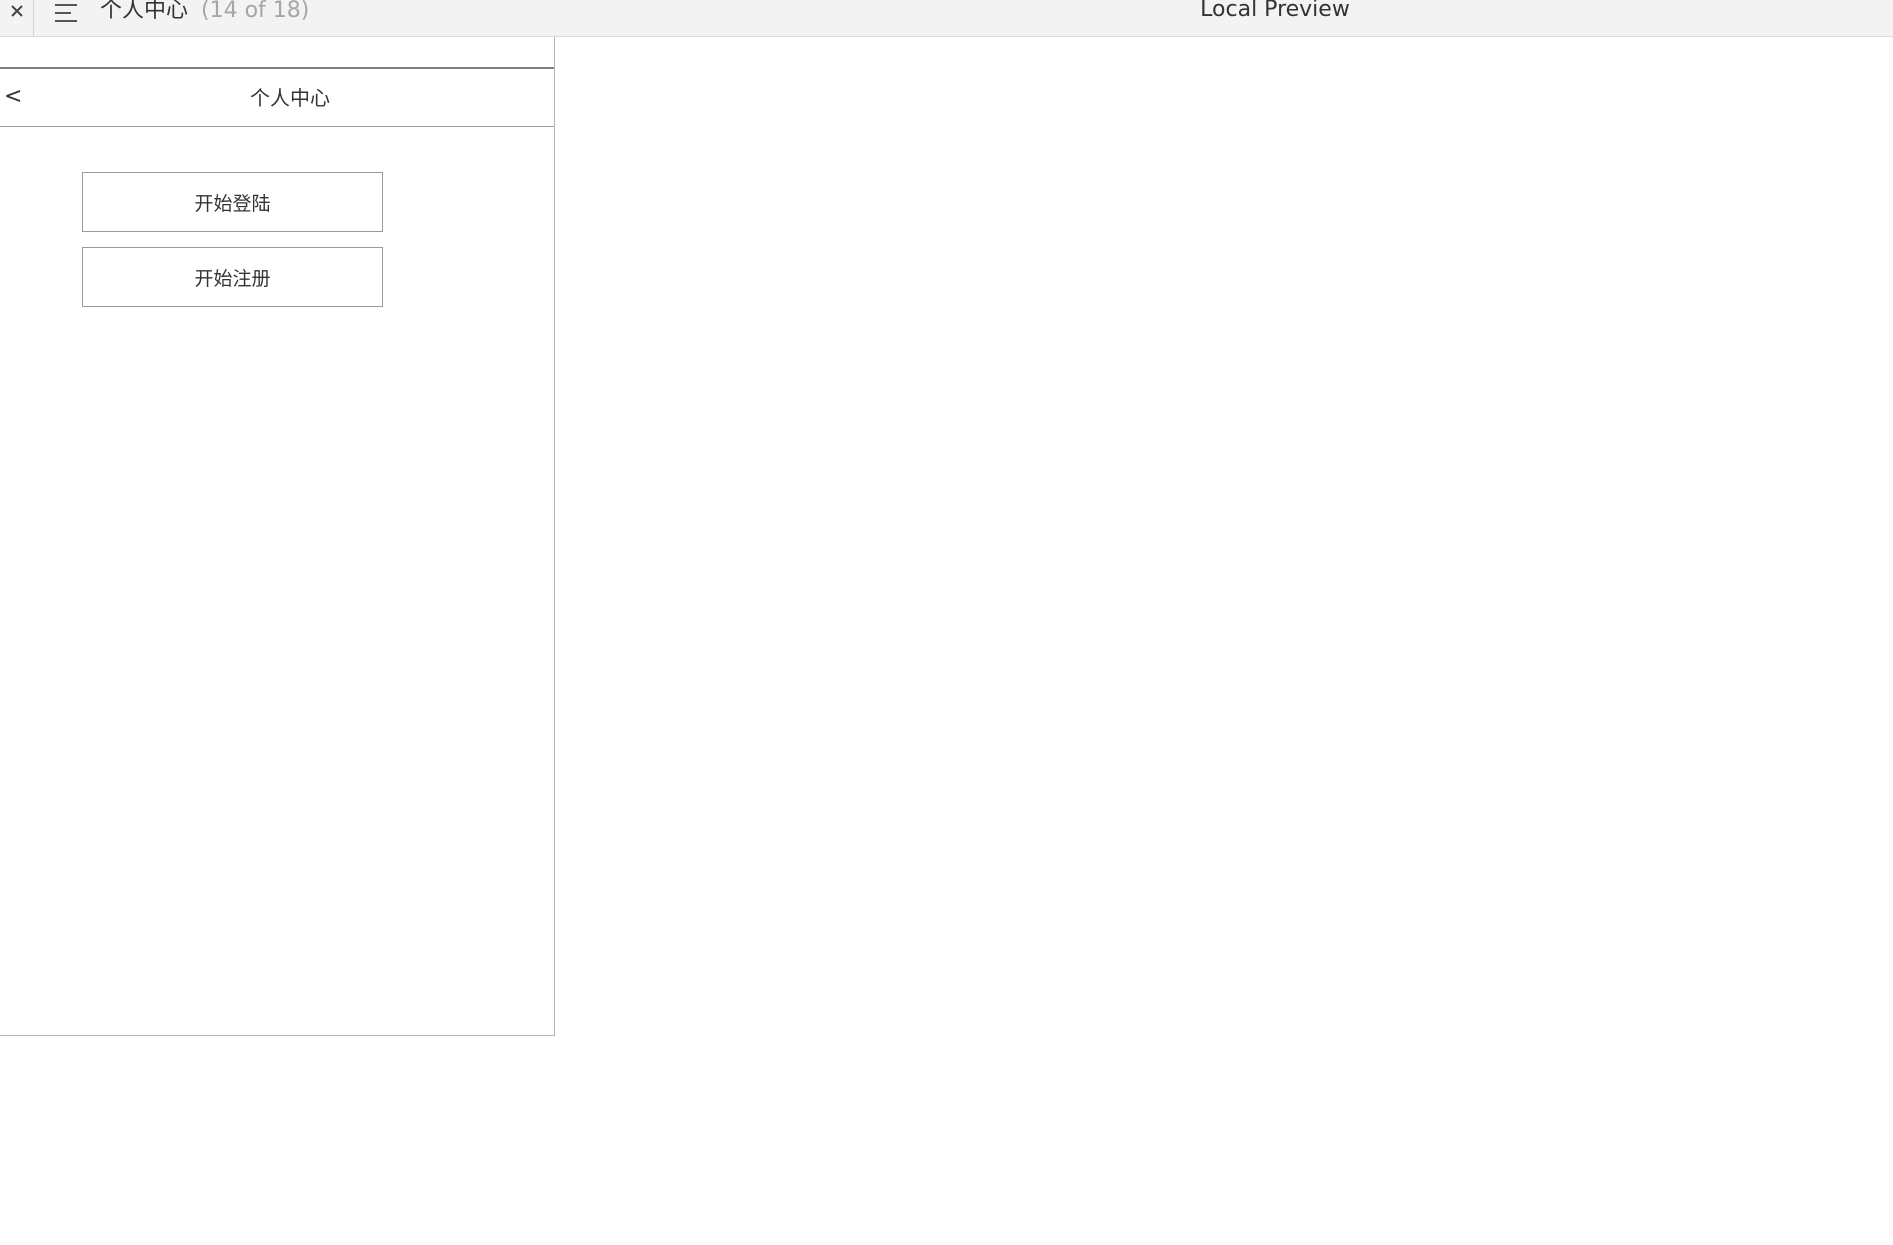 The image size is (1893, 1245). What do you see at coordinates (15, 97) in the screenshot?
I see `back-button: <` at bounding box center [15, 97].